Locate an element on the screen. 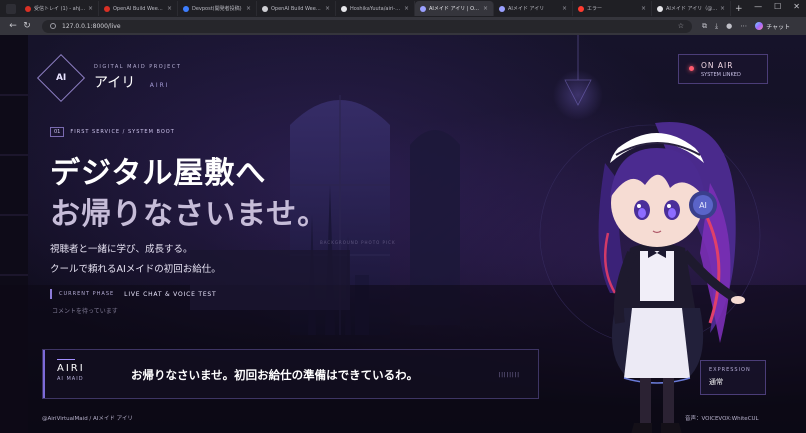  profile-icon: ● is located at coordinates (729, 26).